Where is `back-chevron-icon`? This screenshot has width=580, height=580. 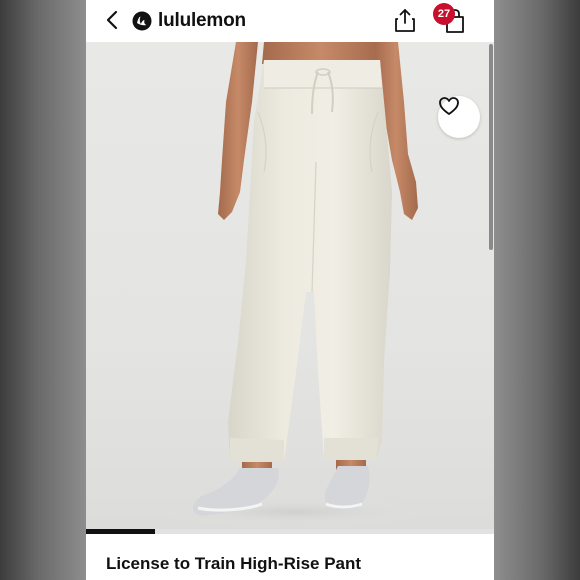 back-chevron-icon is located at coordinates (112, 20).